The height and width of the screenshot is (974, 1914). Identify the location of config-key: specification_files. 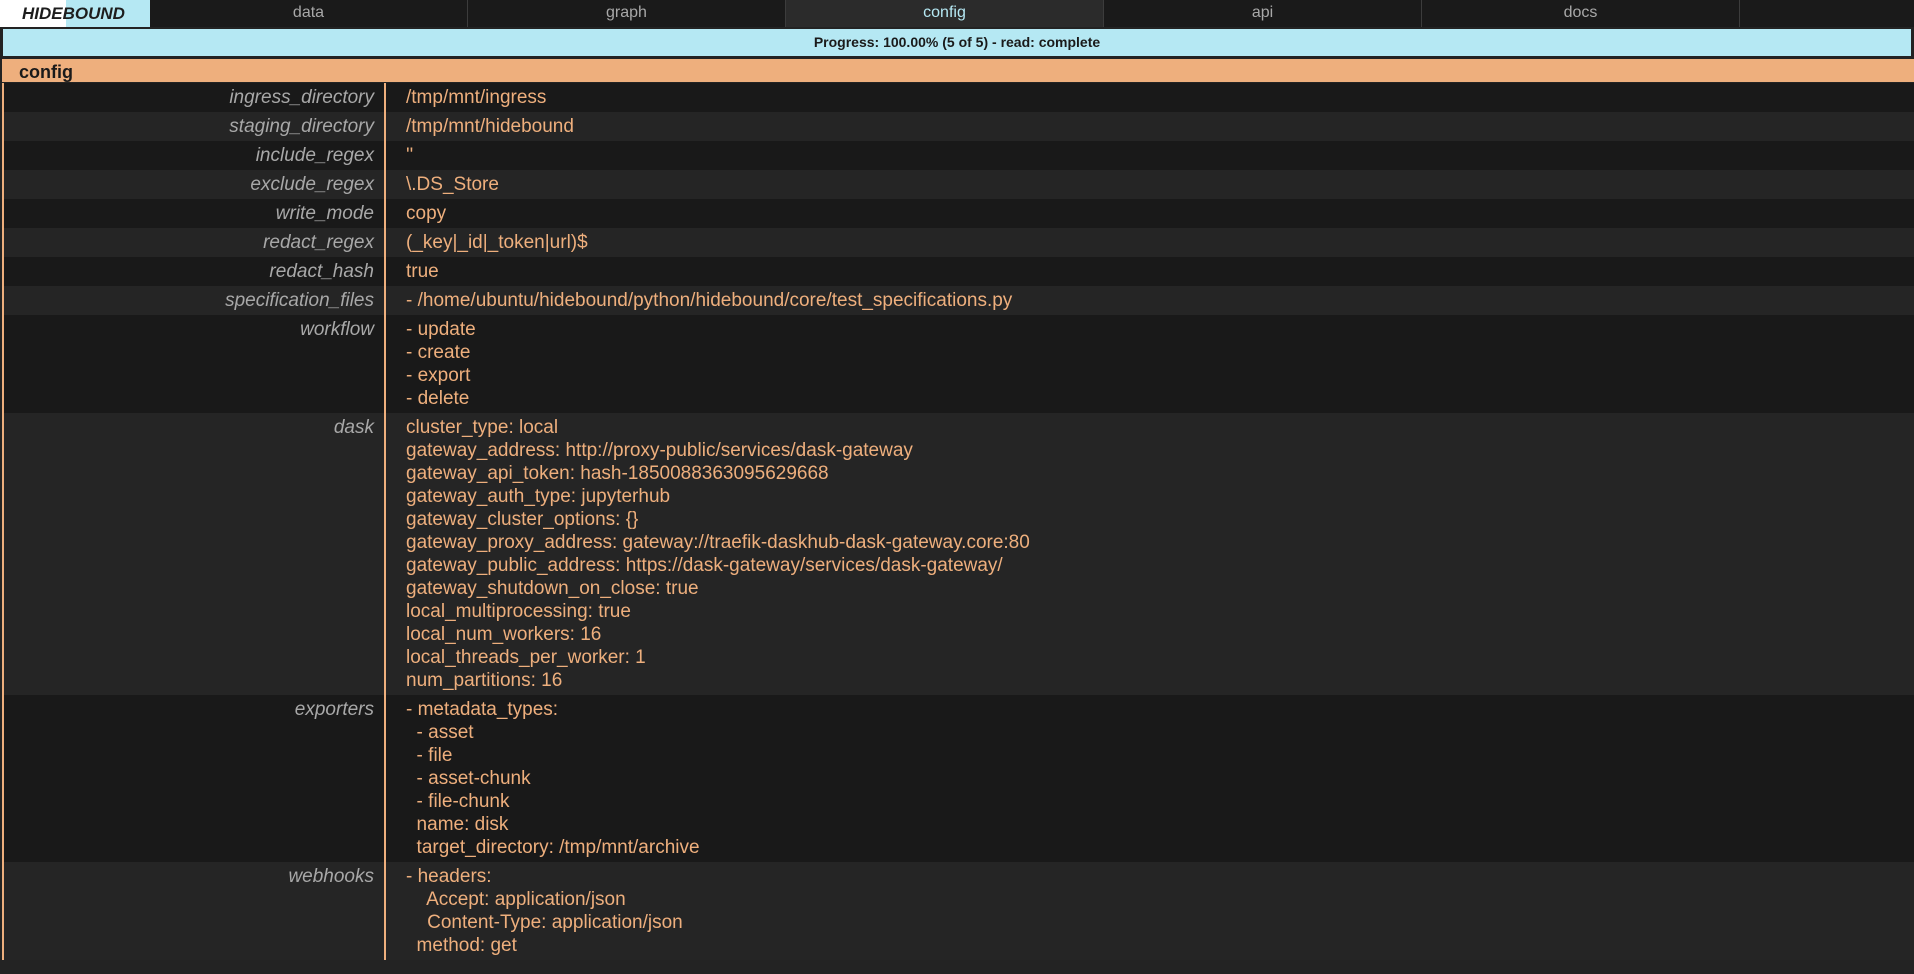
(195, 300).